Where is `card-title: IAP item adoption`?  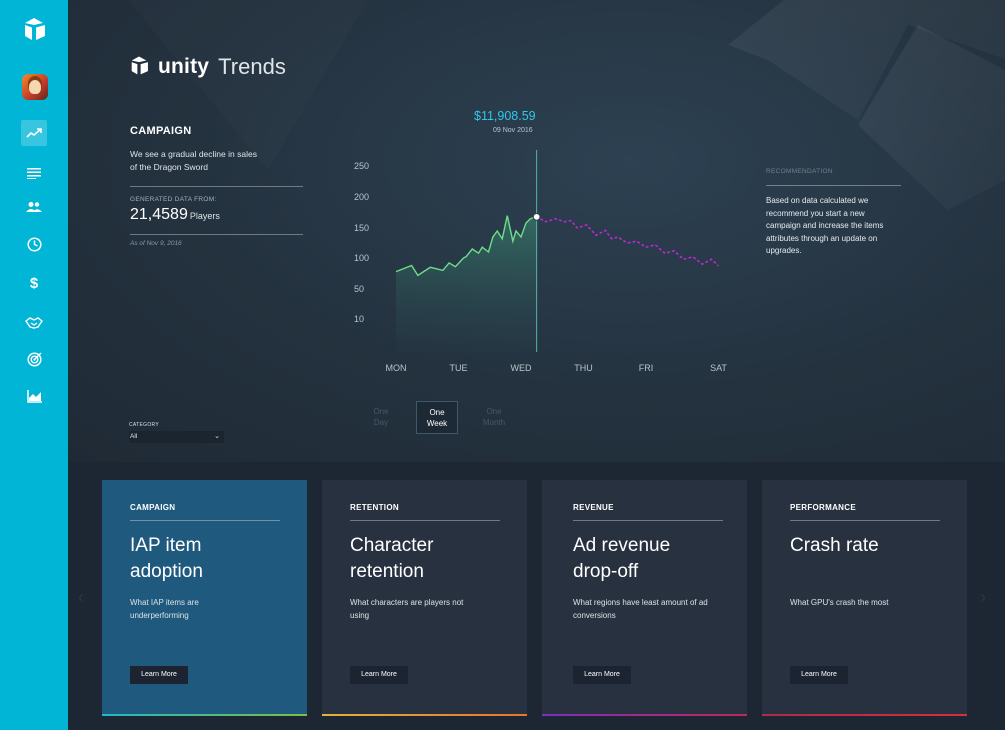 card-title: IAP item adoption is located at coordinates (166, 558).